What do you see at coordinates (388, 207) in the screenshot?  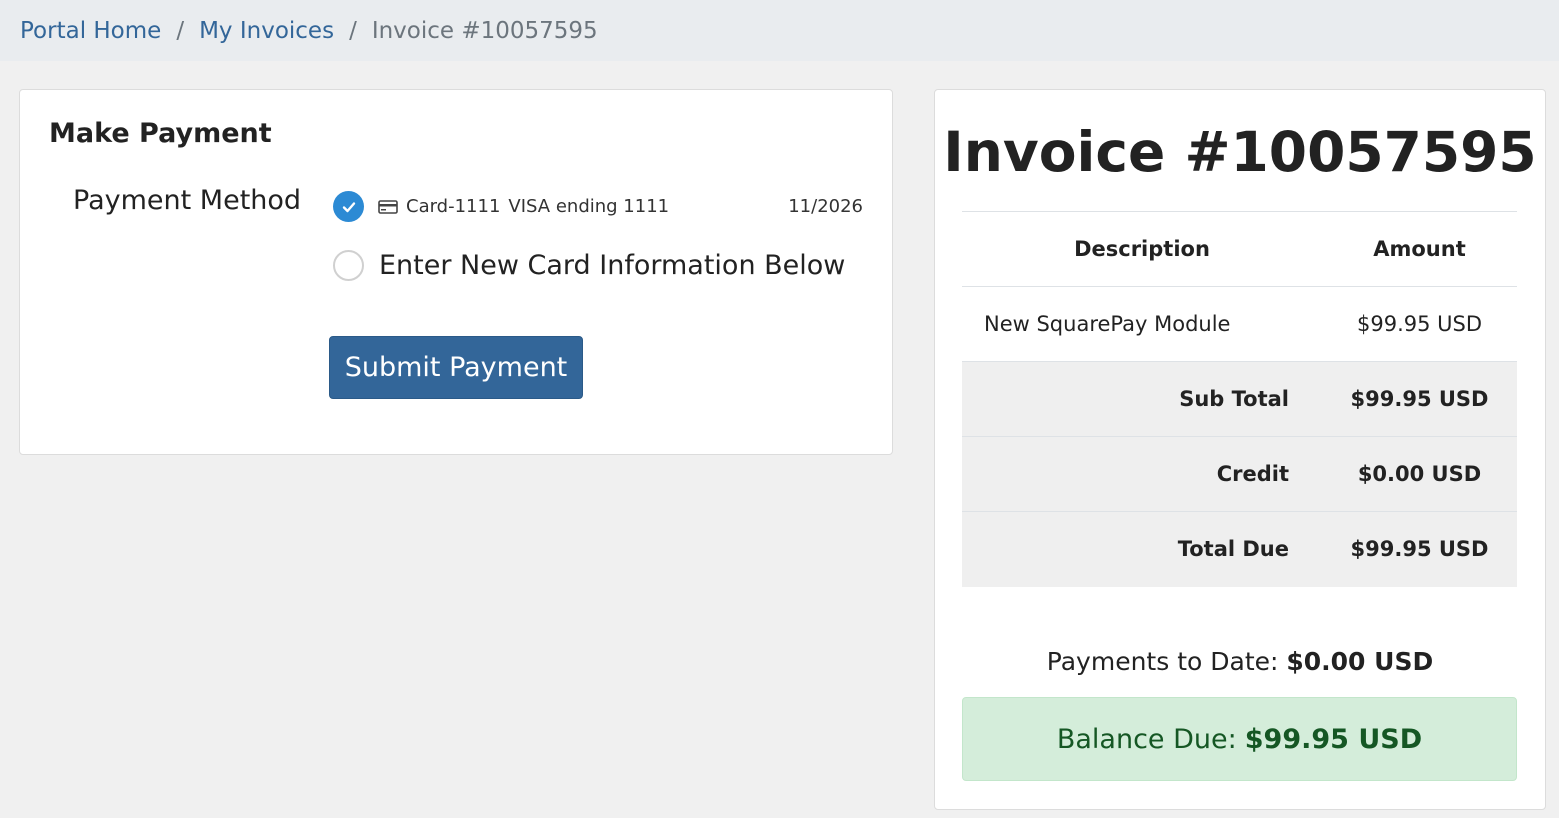 I see `credit-card-icon` at bounding box center [388, 207].